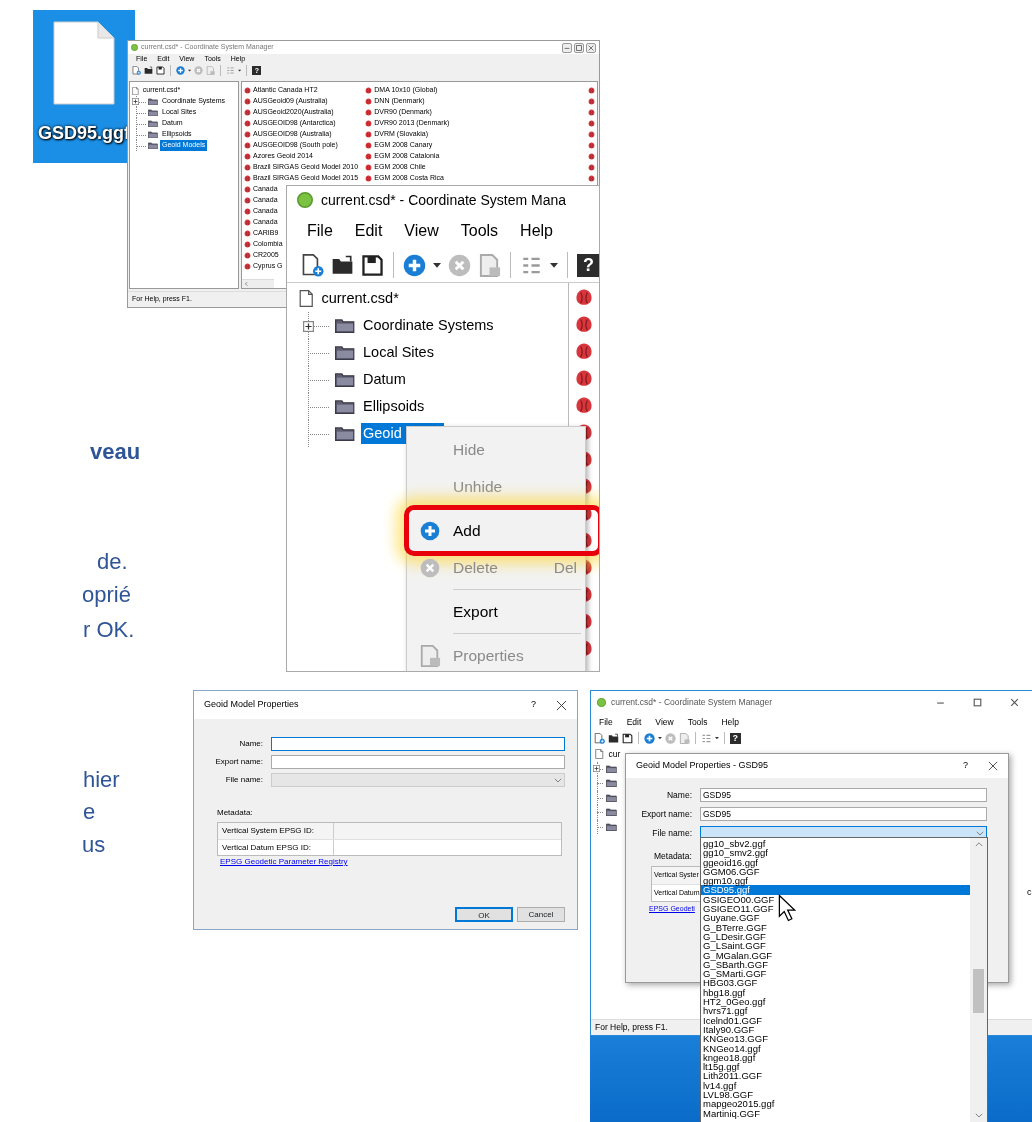 The height and width of the screenshot is (1122, 1032). What do you see at coordinates (835, 964) in the screenshot?
I see `dropdown-option: G_SBarth.GGF` at bounding box center [835, 964].